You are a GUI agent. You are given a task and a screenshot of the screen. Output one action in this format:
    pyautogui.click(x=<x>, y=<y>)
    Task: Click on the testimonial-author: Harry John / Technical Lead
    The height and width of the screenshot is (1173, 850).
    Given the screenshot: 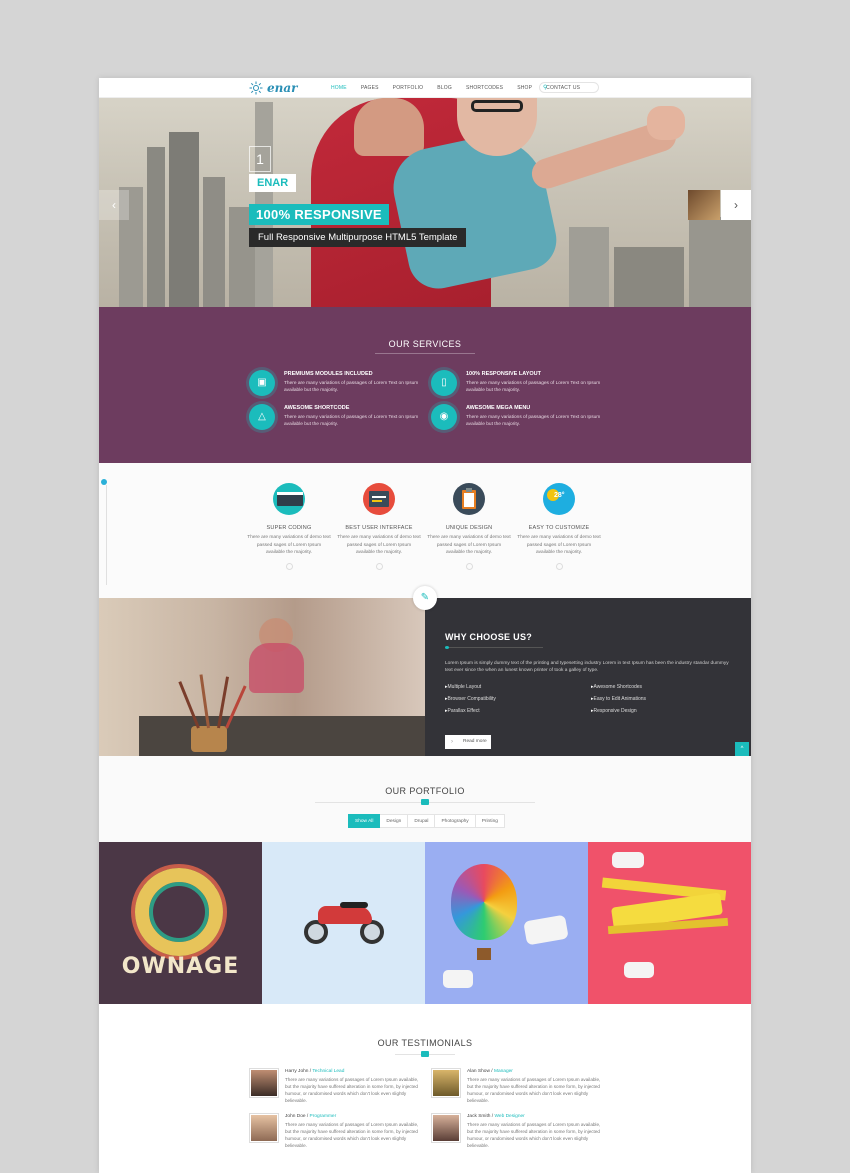 What is the action you would take?
    pyautogui.click(x=314, y=1071)
    